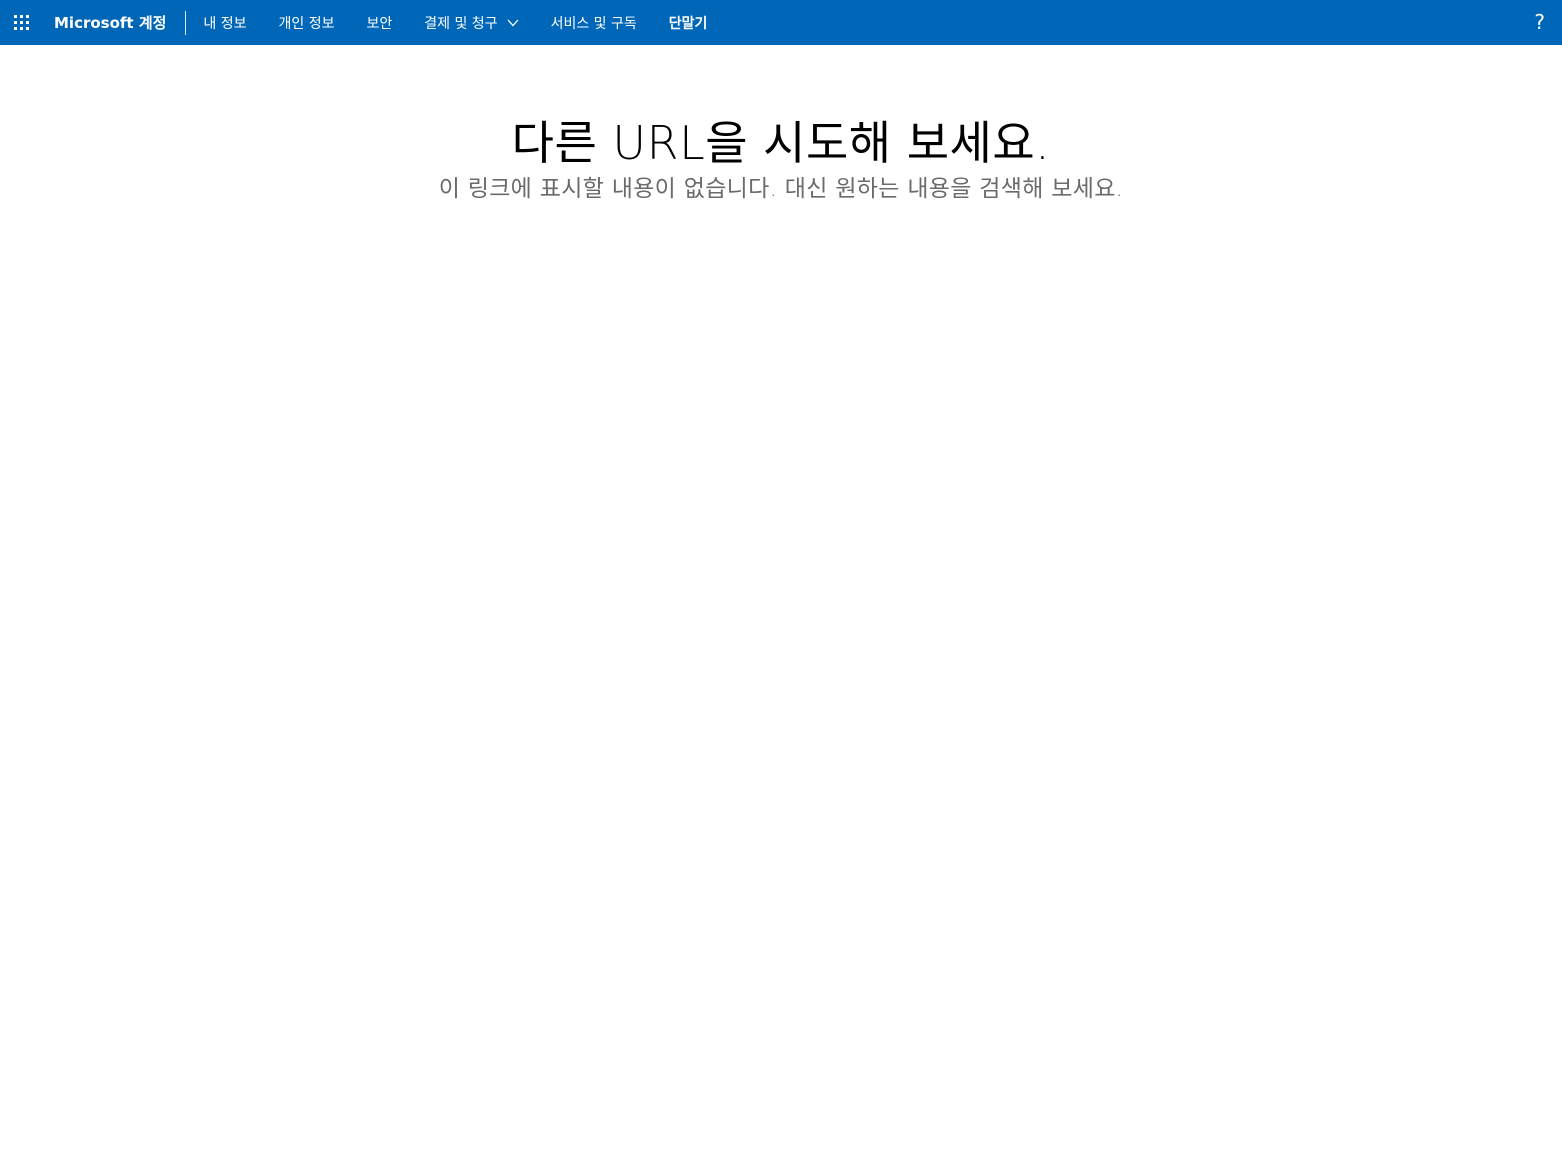  I want to click on nav-item-label: 개인 정보, so click(306, 23).